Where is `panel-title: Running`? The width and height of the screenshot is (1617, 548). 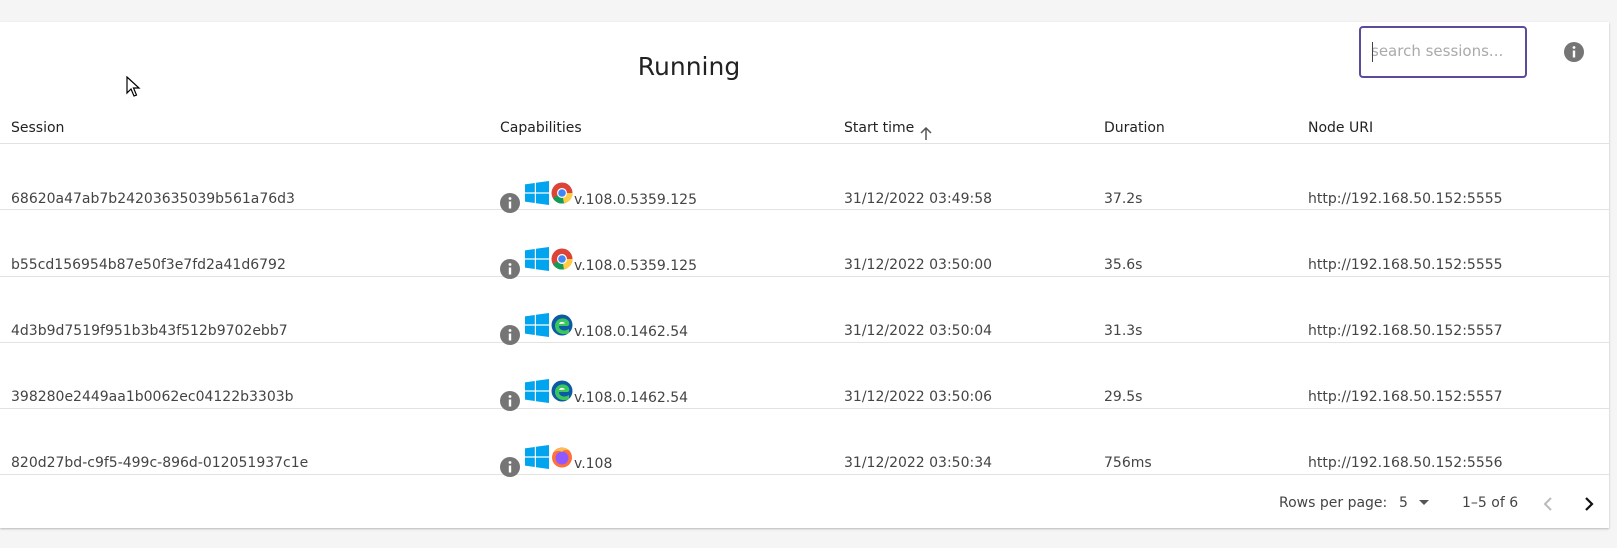 panel-title: Running is located at coordinates (689, 66).